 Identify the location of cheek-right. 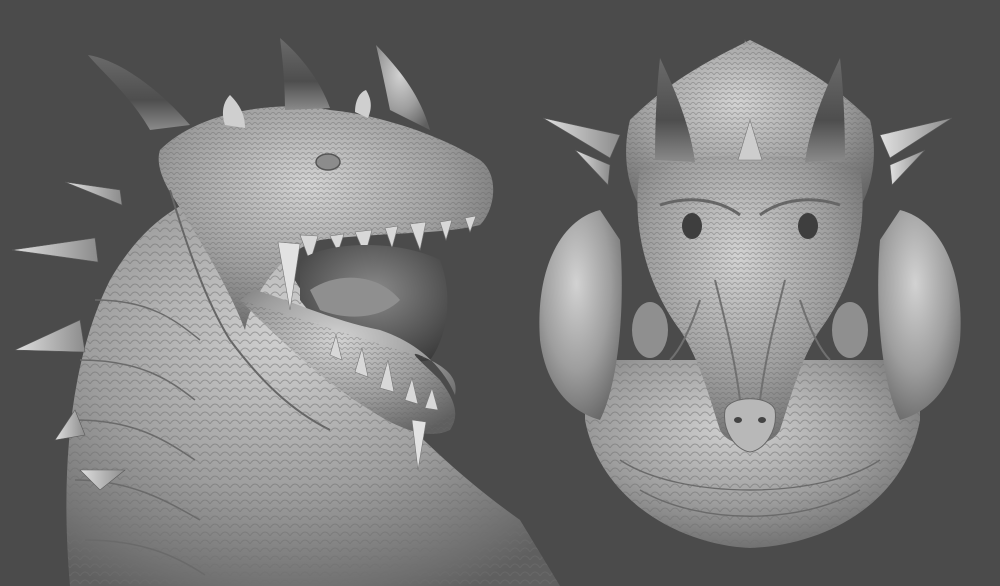
(850, 330).